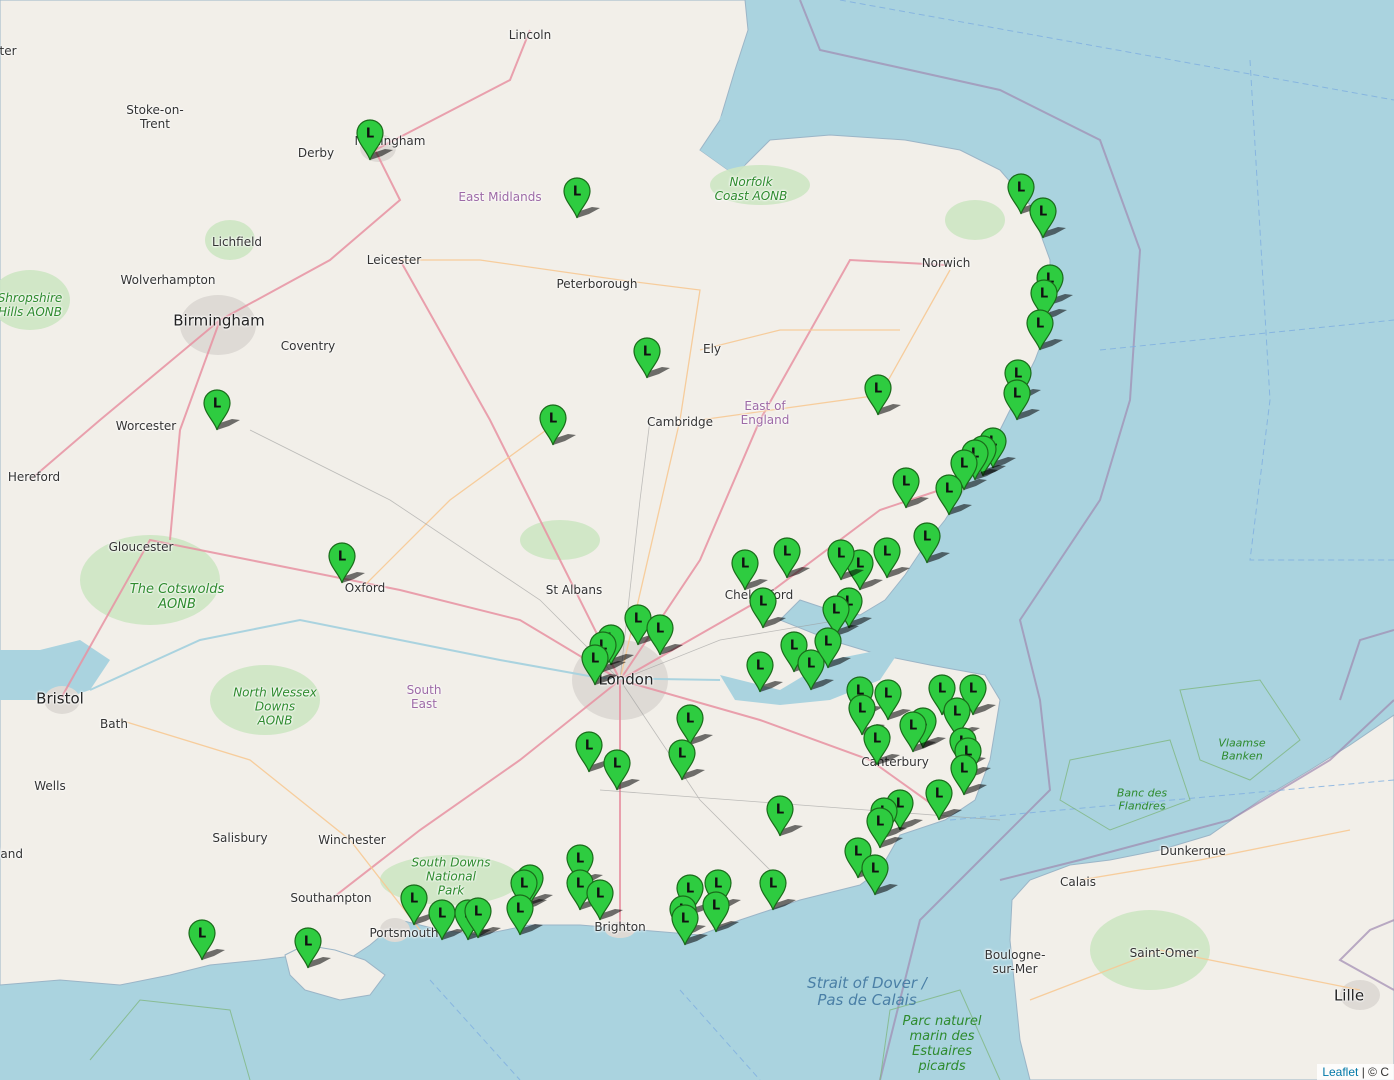 The image size is (1394, 1080). Describe the element at coordinates (1340, 1072) in the screenshot. I see `leaflet-link: Leaflet` at that location.